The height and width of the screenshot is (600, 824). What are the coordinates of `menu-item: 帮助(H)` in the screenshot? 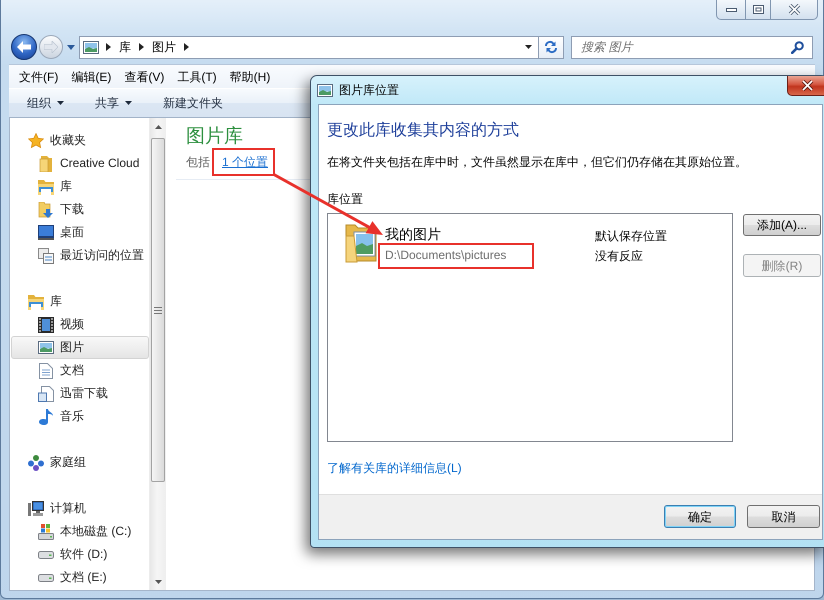 It's located at (250, 76).